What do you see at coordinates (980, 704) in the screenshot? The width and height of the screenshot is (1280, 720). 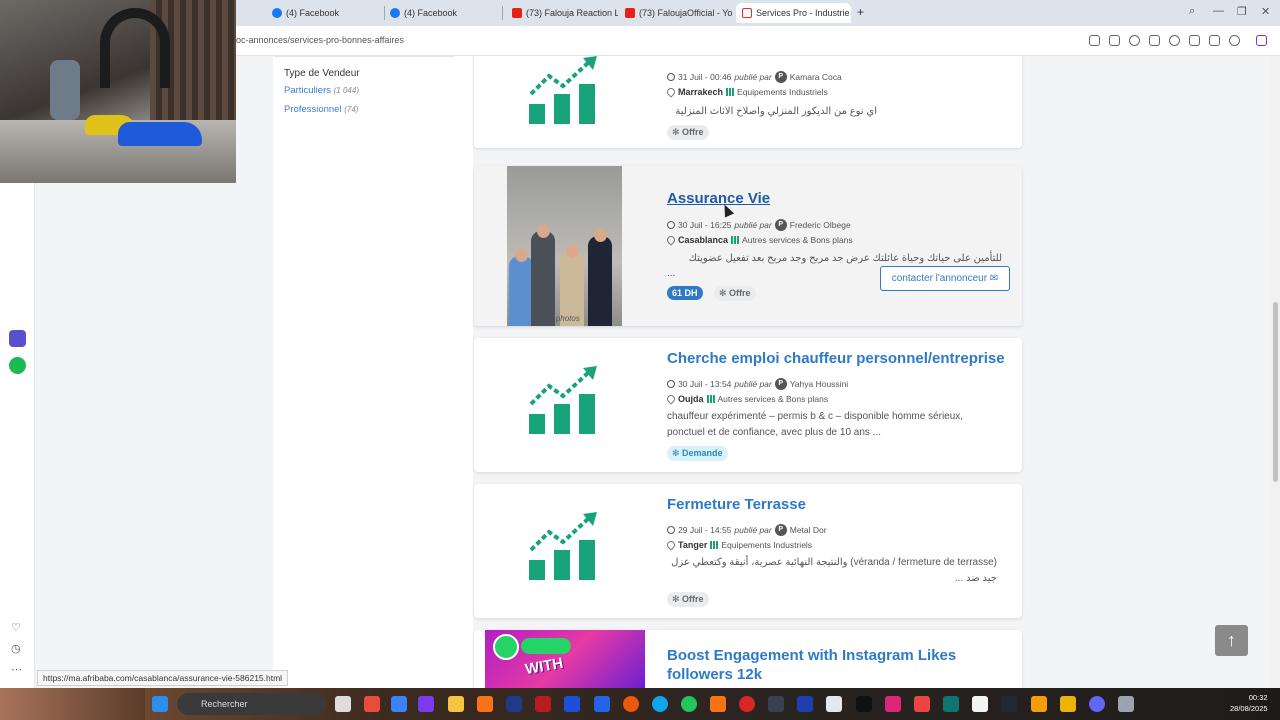 I see `file-icon` at bounding box center [980, 704].